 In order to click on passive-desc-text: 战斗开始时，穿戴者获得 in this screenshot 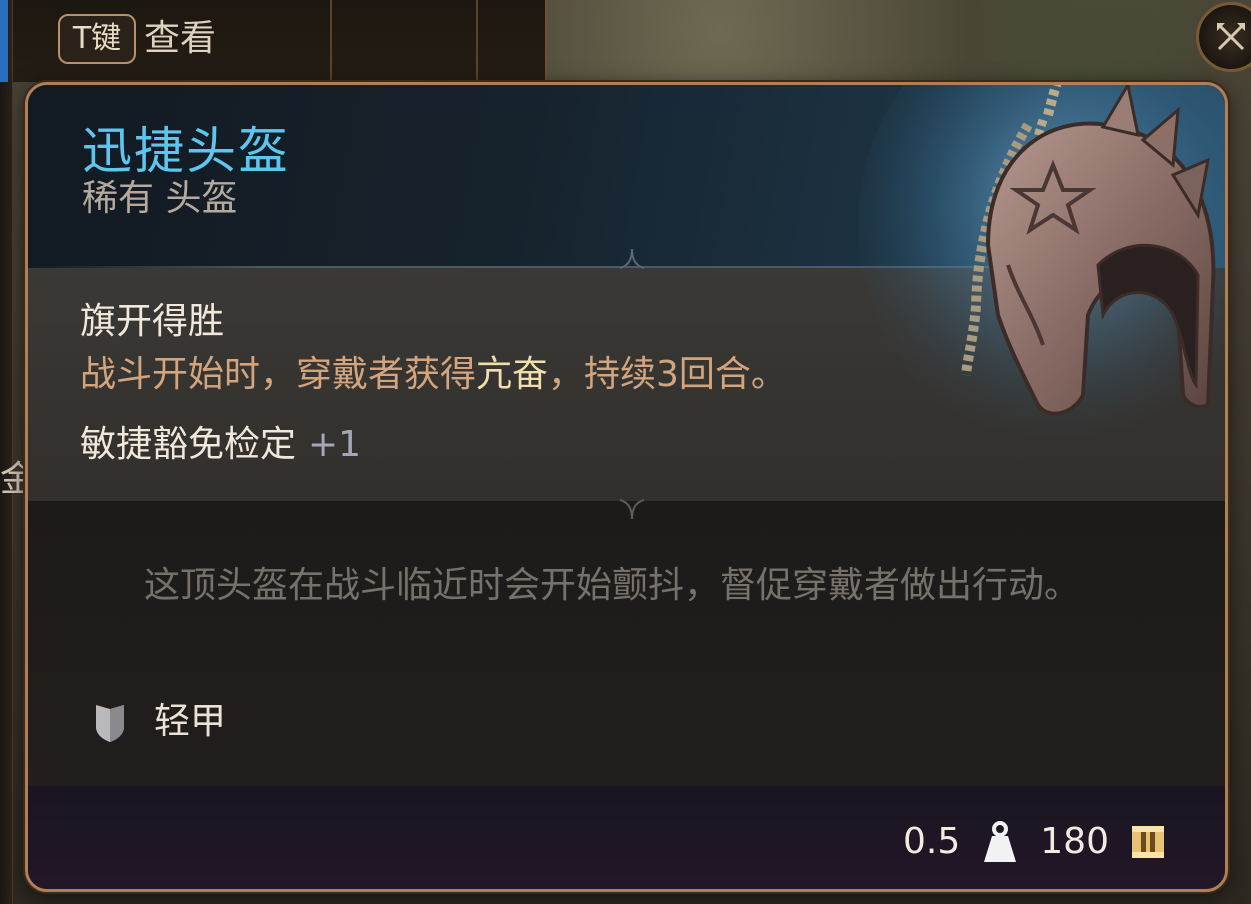, I will do `click(278, 374)`.